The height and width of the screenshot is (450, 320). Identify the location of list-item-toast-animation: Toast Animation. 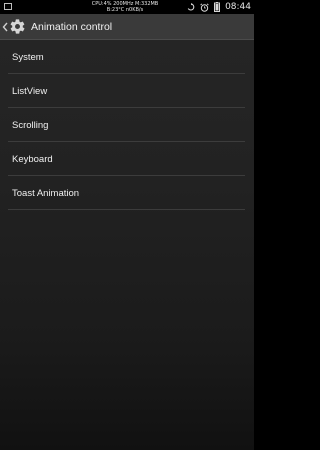
(127, 193).